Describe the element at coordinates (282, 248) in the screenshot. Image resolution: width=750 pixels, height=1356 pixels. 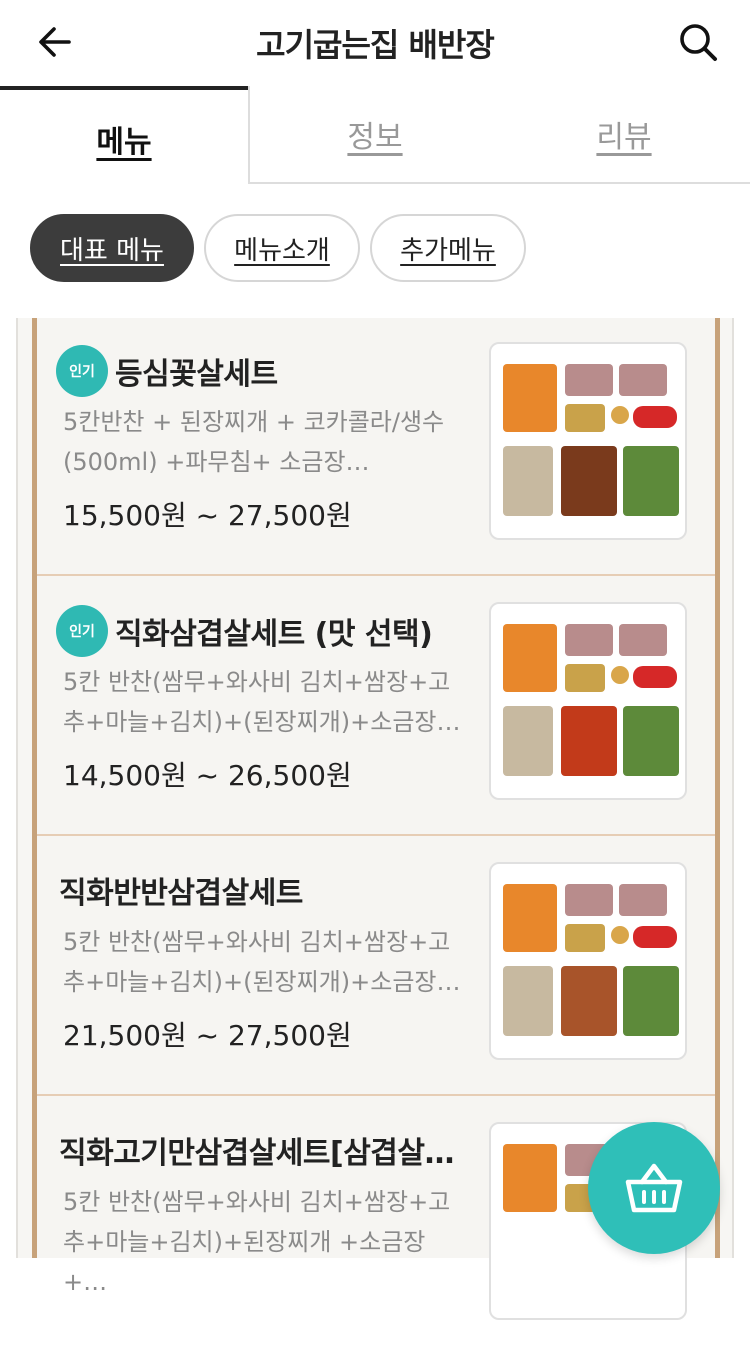
I see `chip-menu-intro: 메뉴소개` at that location.